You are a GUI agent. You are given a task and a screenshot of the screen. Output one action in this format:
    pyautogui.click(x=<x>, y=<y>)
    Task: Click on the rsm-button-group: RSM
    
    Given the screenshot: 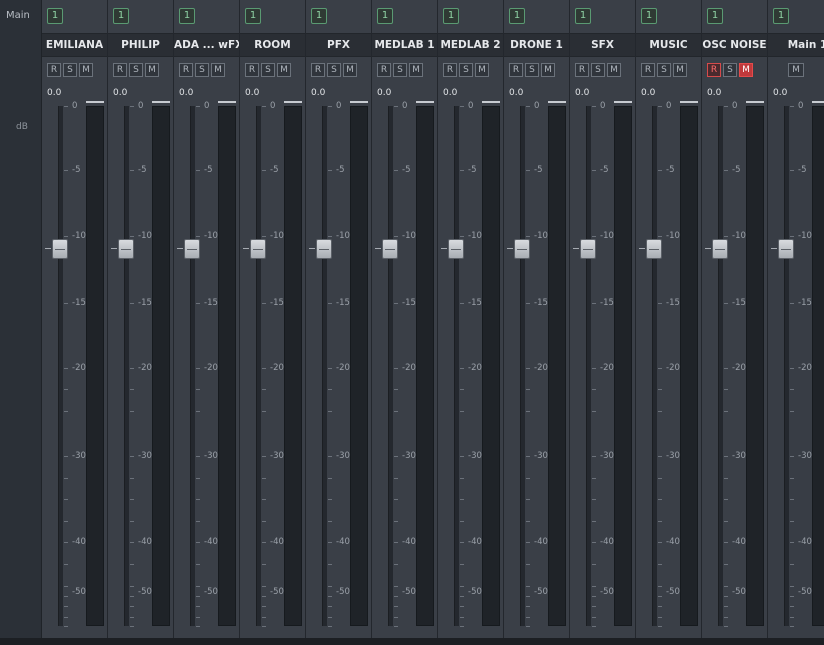 What is the action you would take?
    pyautogui.click(x=71, y=71)
    